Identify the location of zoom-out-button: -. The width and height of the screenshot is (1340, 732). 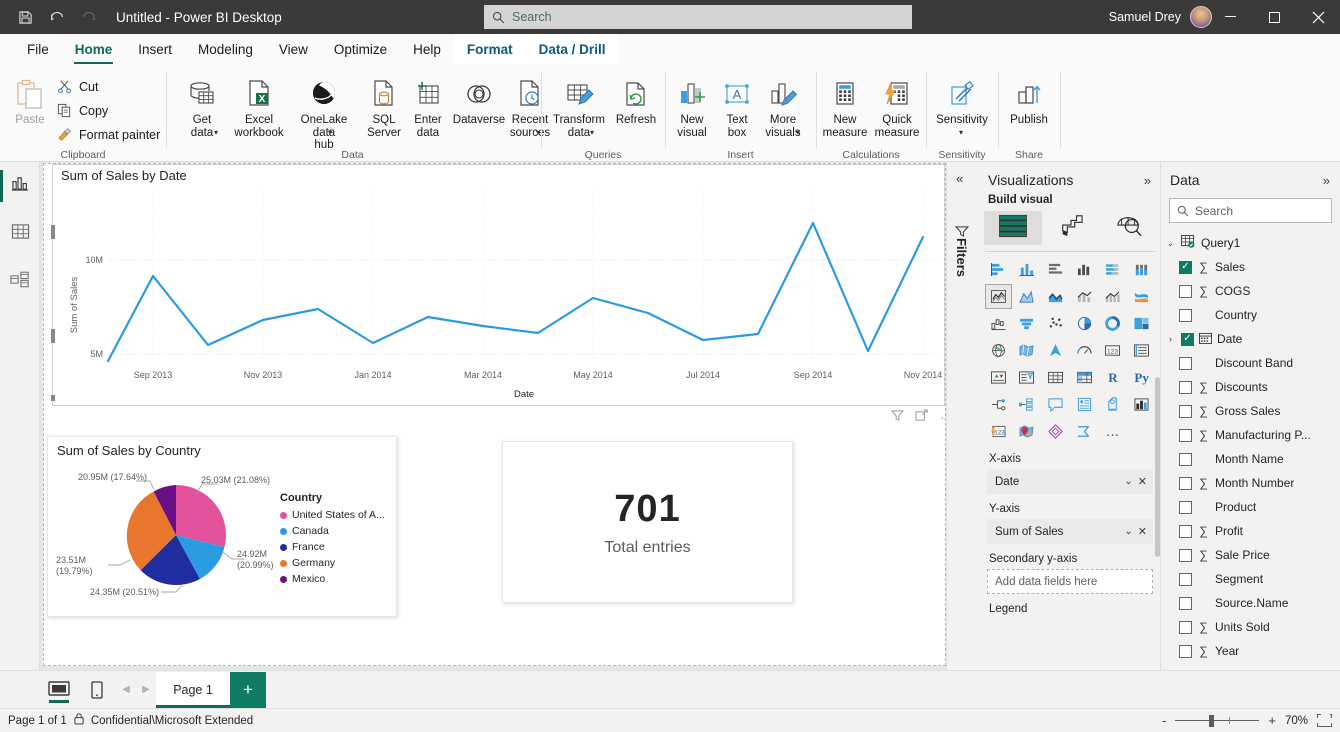
(1164, 720).